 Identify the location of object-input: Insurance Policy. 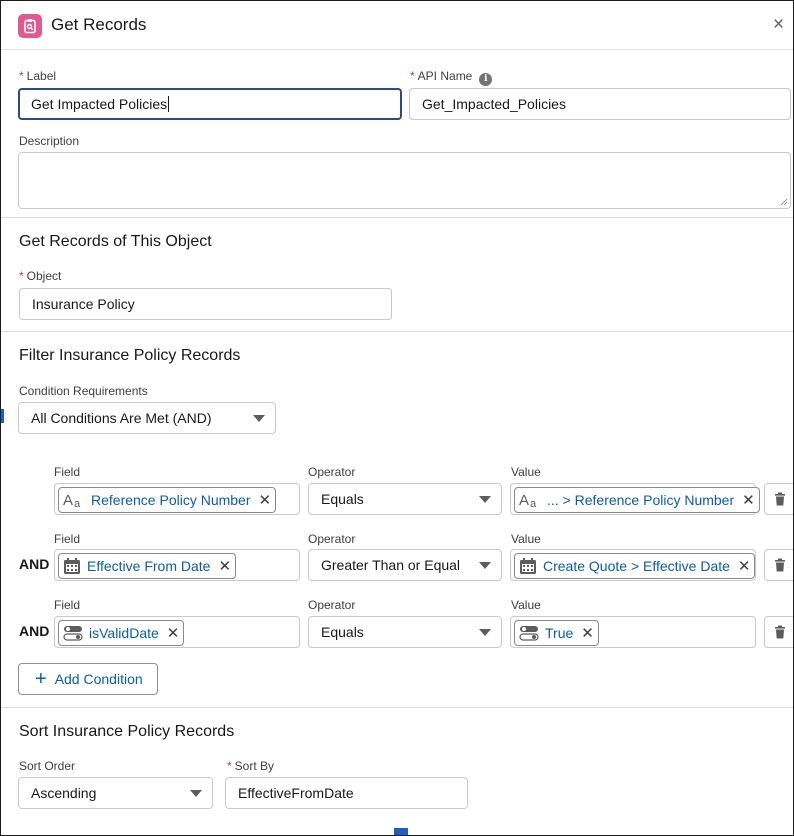
(205, 304).